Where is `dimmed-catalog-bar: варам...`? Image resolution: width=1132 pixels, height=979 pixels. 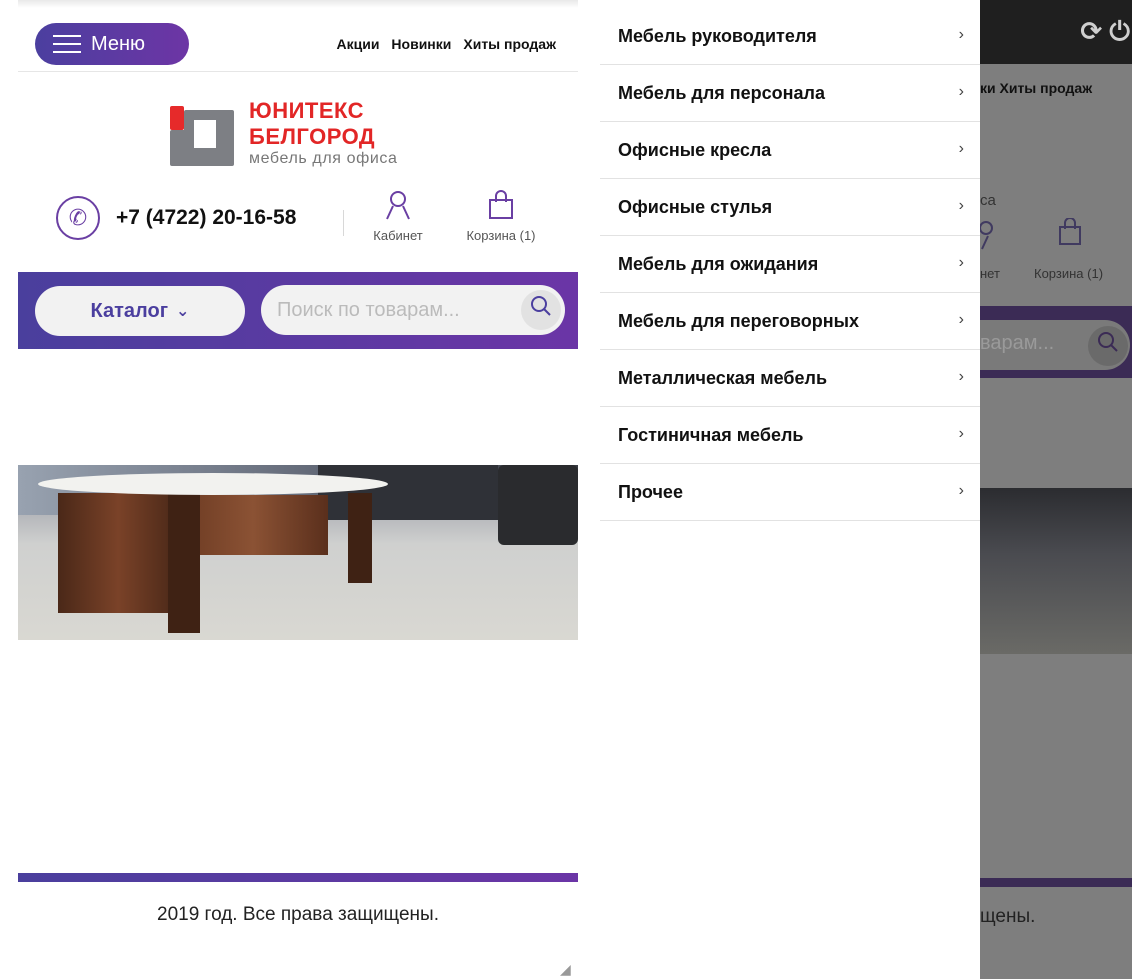 dimmed-catalog-bar: варам... is located at coordinates (1056, 342).